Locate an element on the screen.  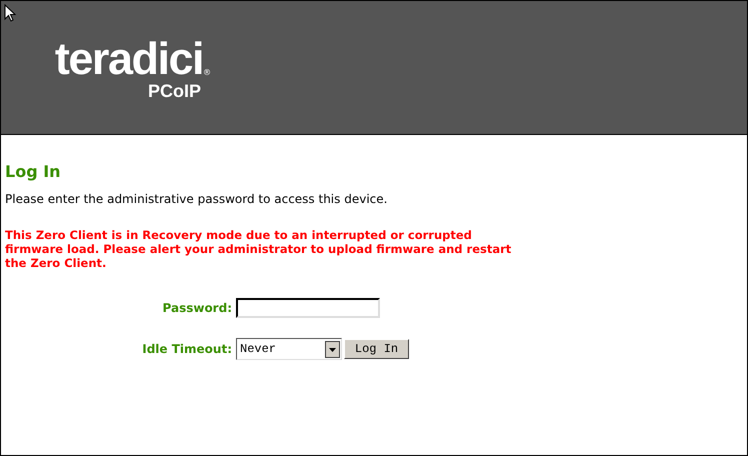
registered-mark: ® is located at coordinates (207, 73).